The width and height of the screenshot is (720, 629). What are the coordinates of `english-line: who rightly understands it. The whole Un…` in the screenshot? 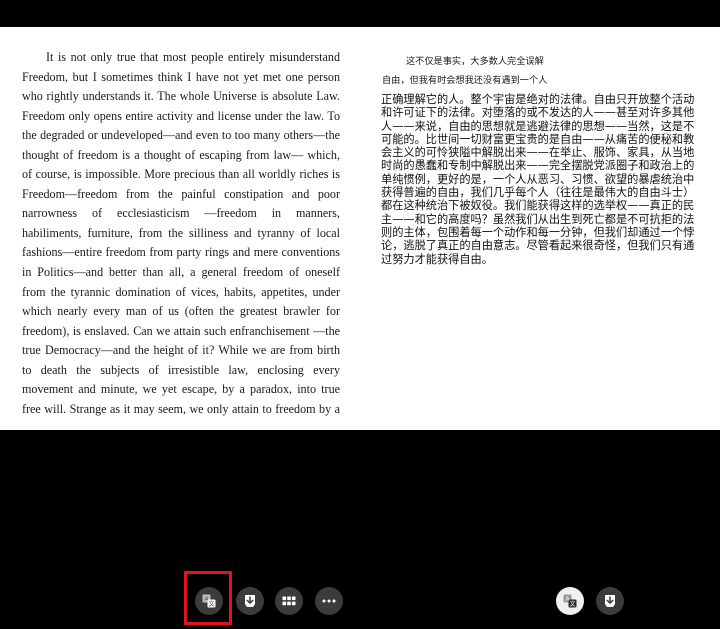 It's located at (181, 96).